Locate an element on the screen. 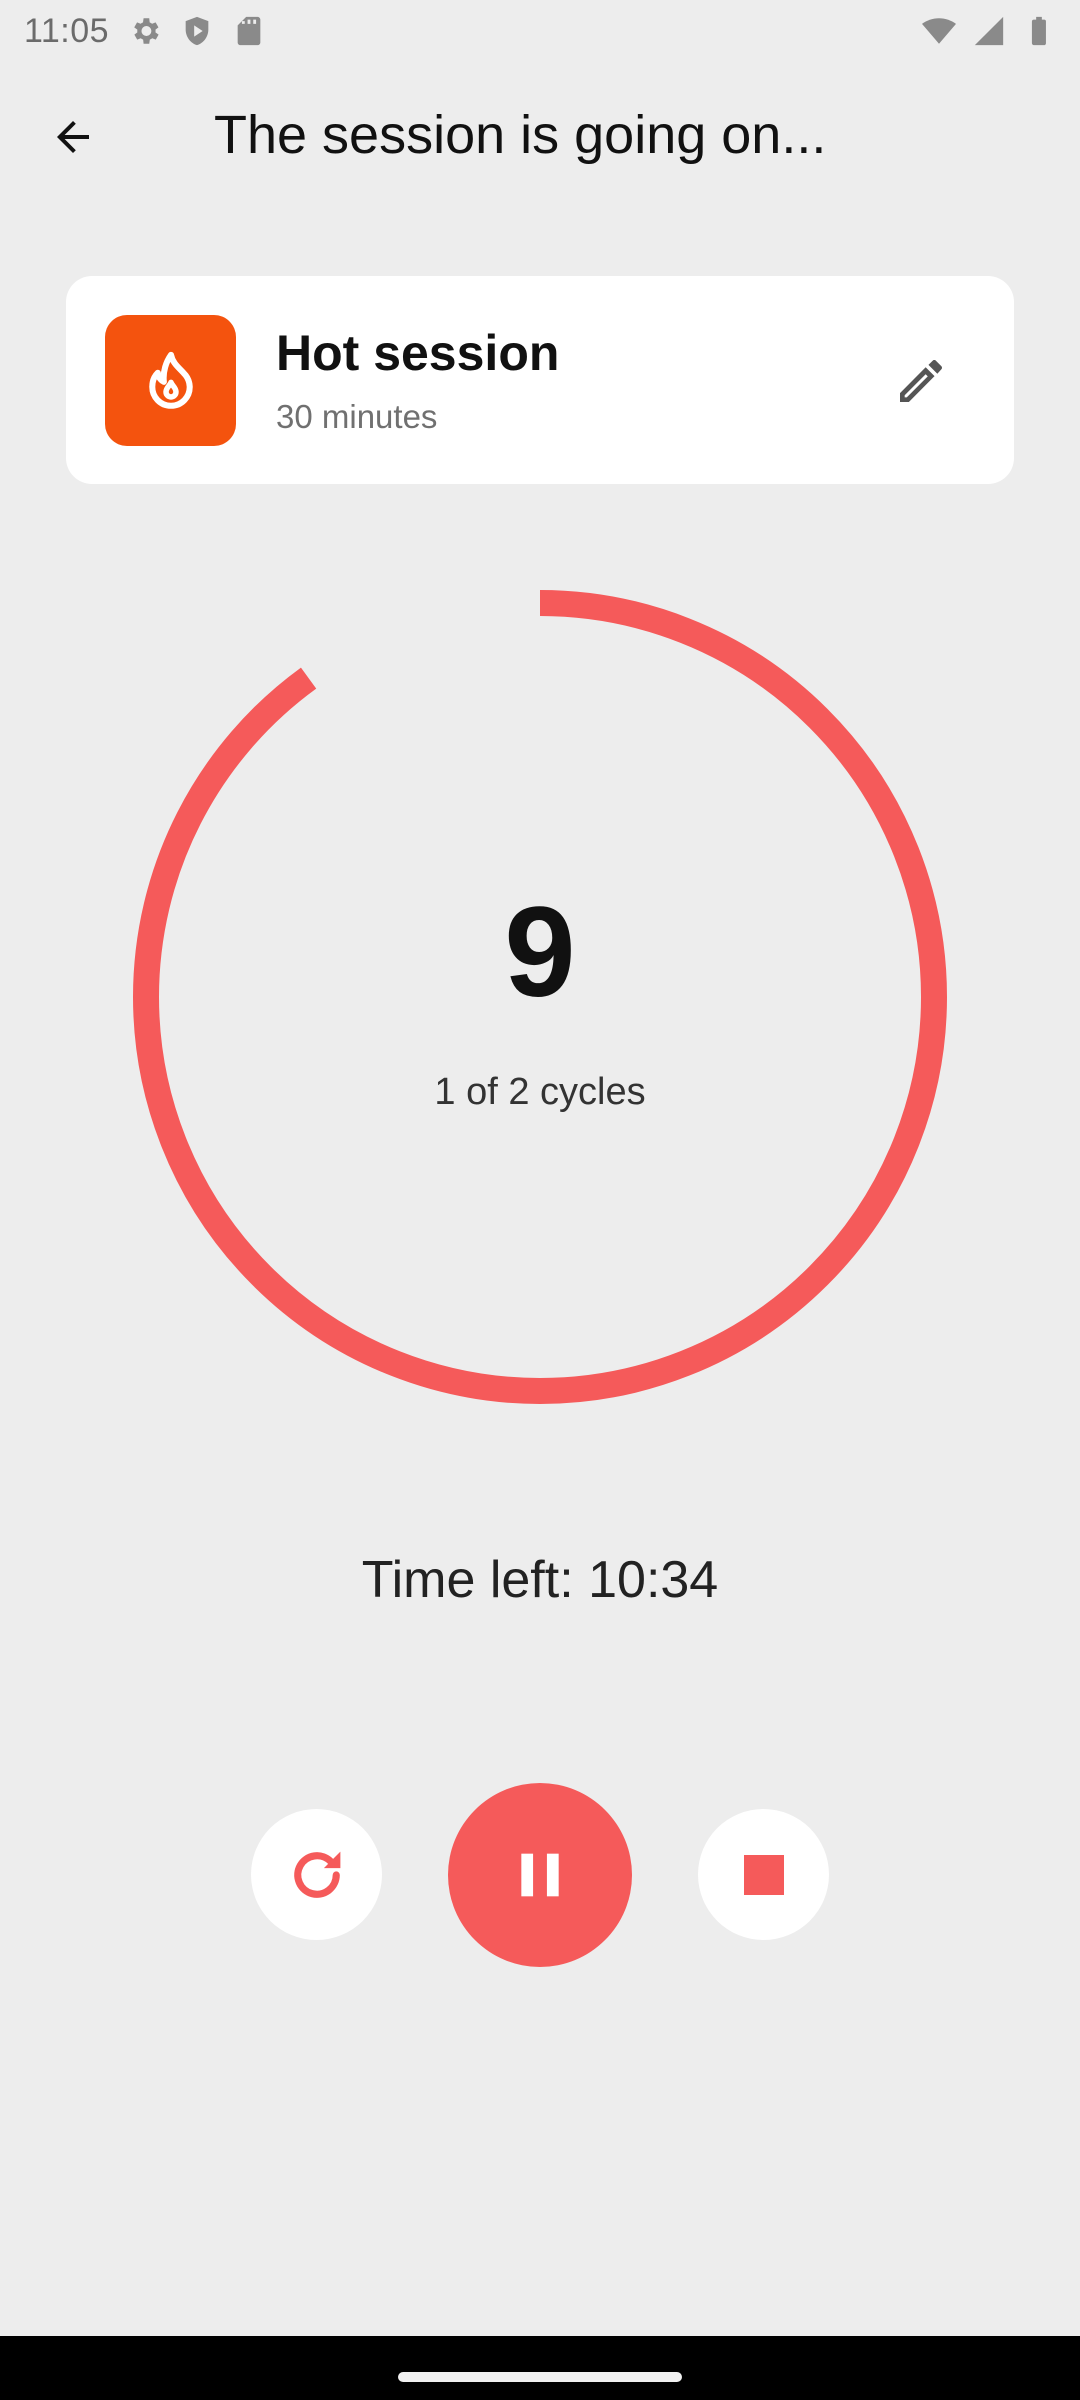 The height and width of the screenshot is (2400, 1080). shield-icon is located at coordinates (197, 31).